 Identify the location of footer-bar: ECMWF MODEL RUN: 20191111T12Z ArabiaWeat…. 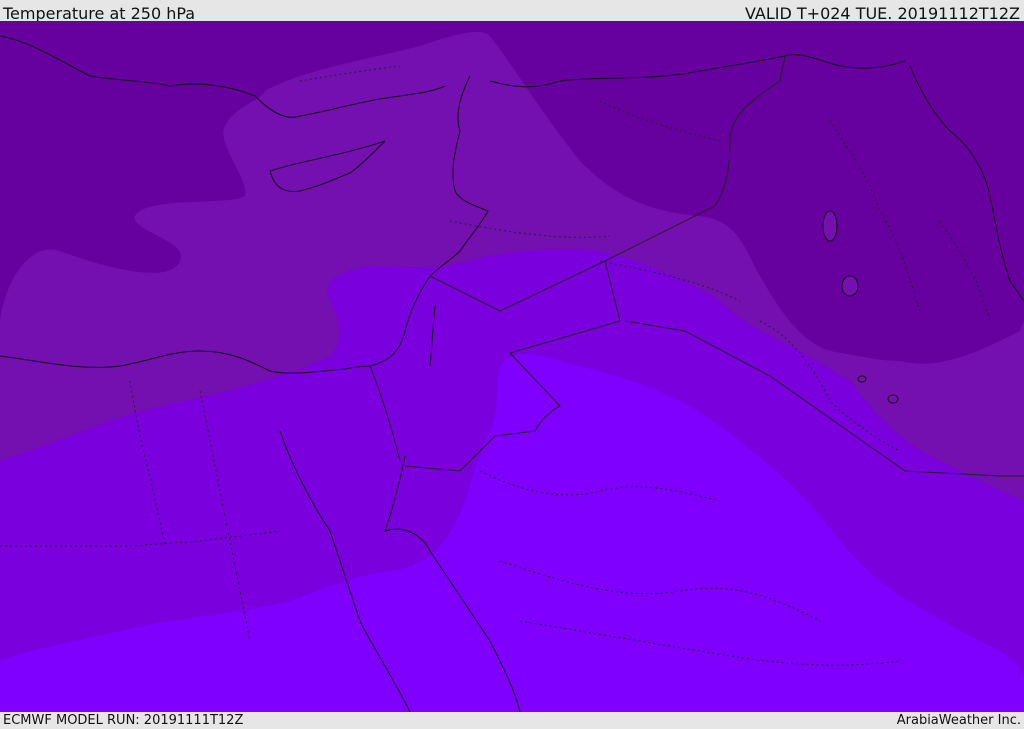
(512, 720).